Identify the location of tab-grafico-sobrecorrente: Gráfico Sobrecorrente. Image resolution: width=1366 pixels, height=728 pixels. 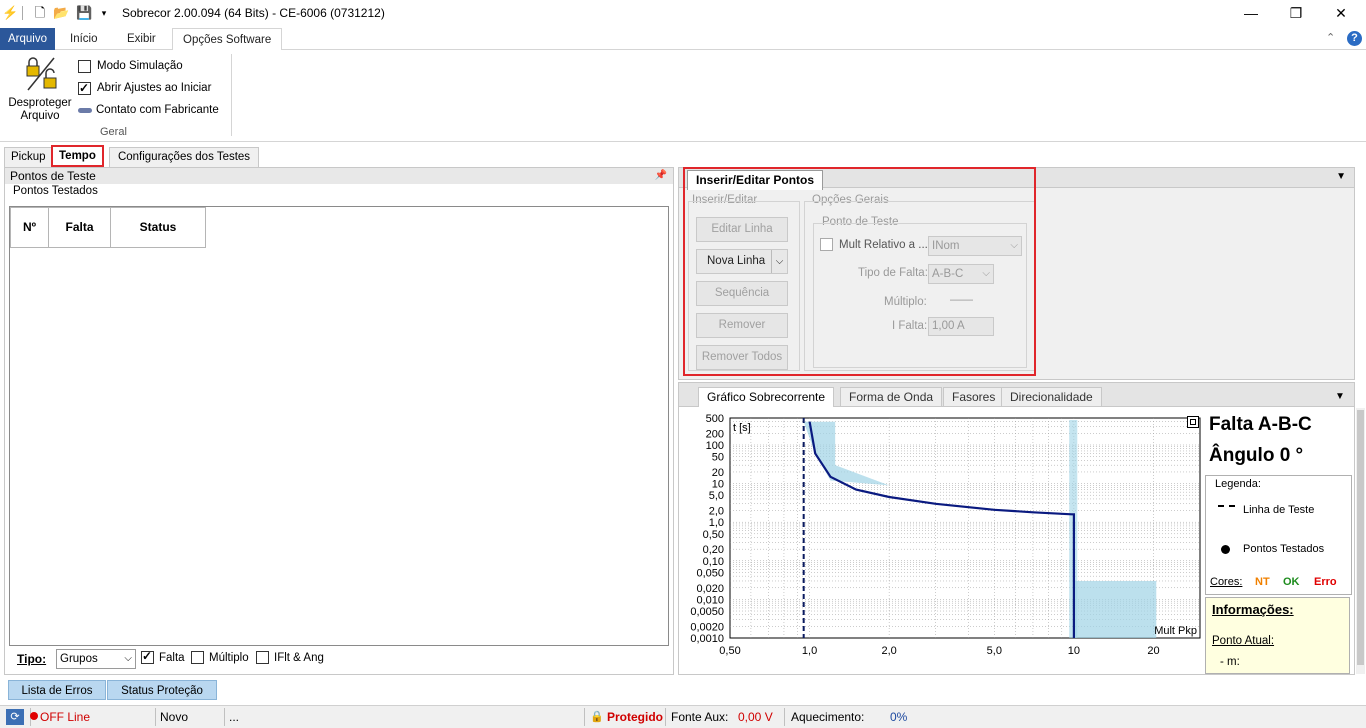
(766, 397).